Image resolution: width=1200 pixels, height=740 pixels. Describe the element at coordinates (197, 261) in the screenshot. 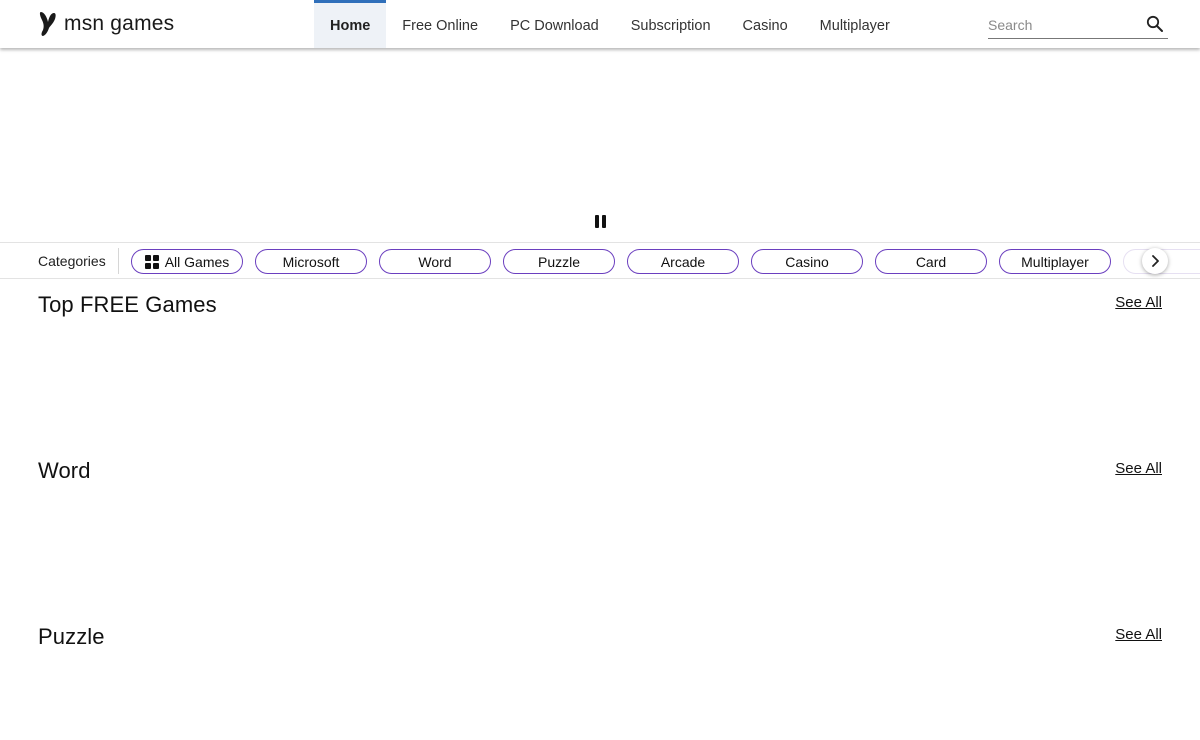

I see `chip-label: All Games` at that location.